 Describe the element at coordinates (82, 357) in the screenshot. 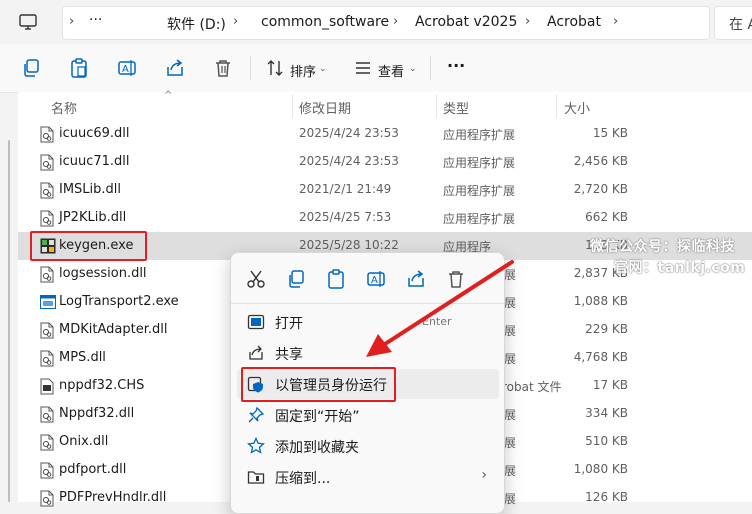

I see `file-name: MPS.dll` at that location.